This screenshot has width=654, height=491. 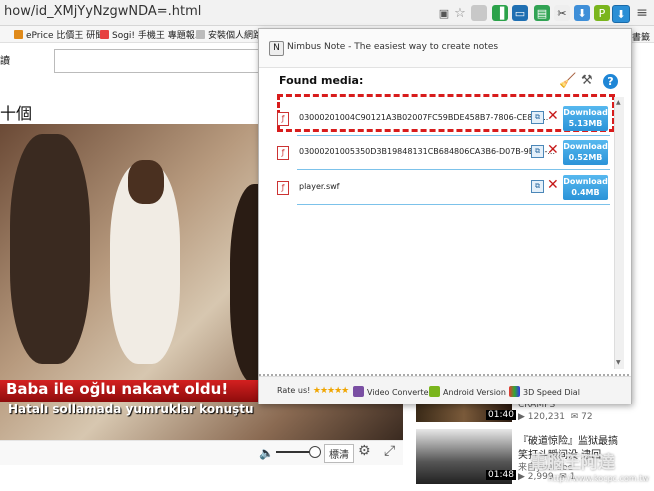 I want to click on related-video-stats: ▶ 120,231 ✉ 72, so click(x=555, y=417).